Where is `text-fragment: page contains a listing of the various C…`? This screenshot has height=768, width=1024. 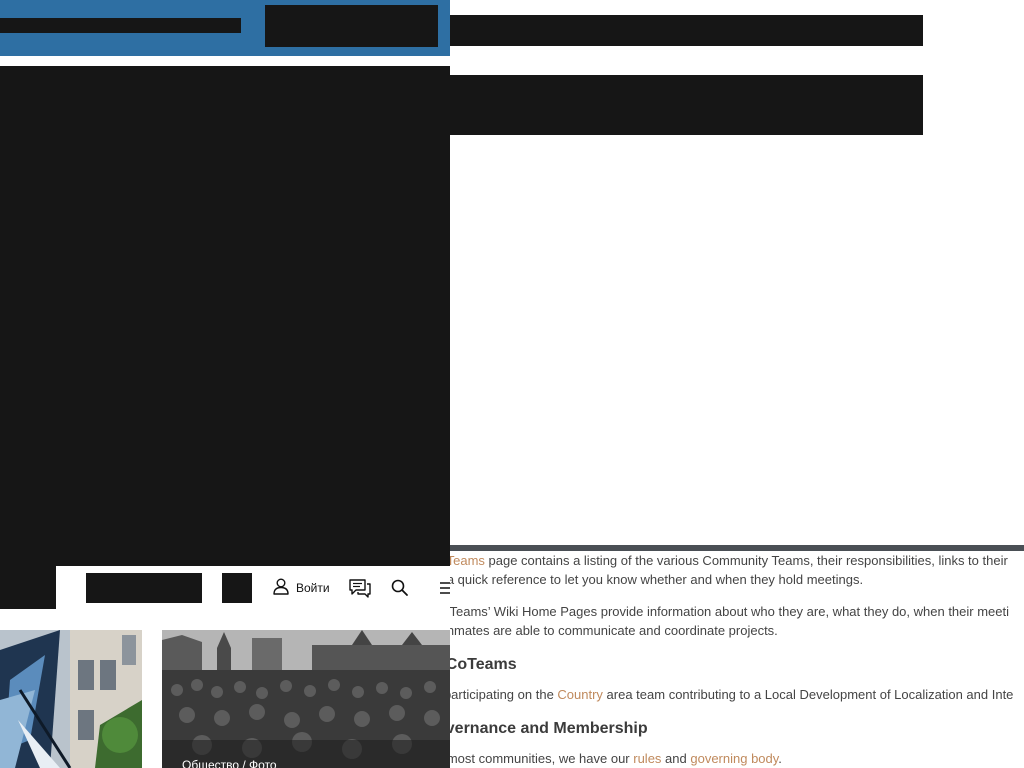 text-fragment: page contains a listing of the various C… is located at coordinates (746, 560).